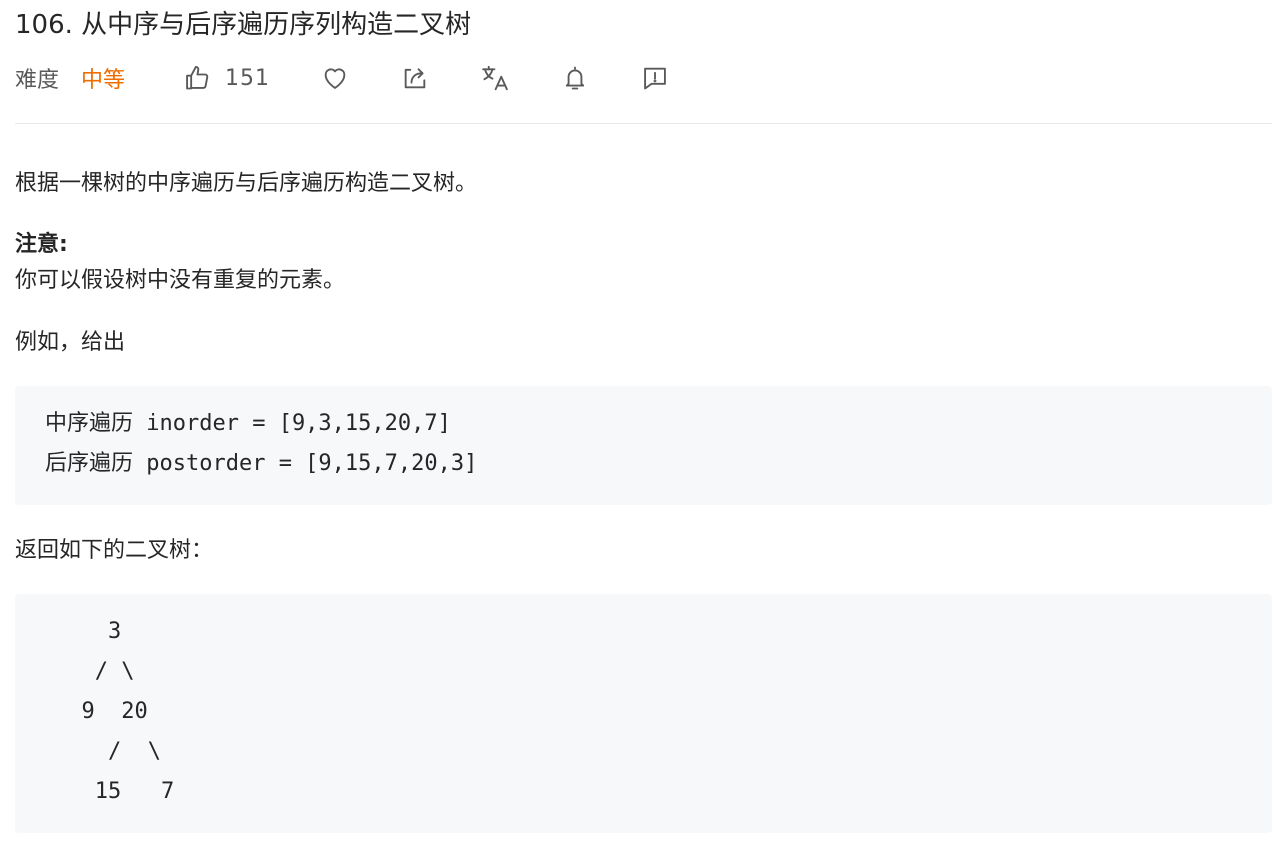 This screenshot has height=850, width=1286. What do you see at coordinates (246, 183) in the screenshot?
I see `problem-intro: 根据一棵树的中序遍历与后序遍历构造二叉树。` at bounding box center [246, 183].